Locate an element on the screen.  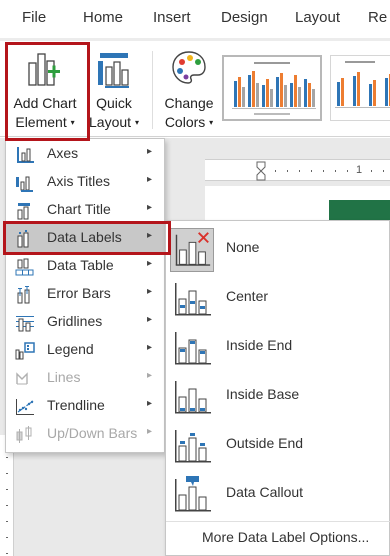
vertical-ruler is located at coordinates (7, 495).